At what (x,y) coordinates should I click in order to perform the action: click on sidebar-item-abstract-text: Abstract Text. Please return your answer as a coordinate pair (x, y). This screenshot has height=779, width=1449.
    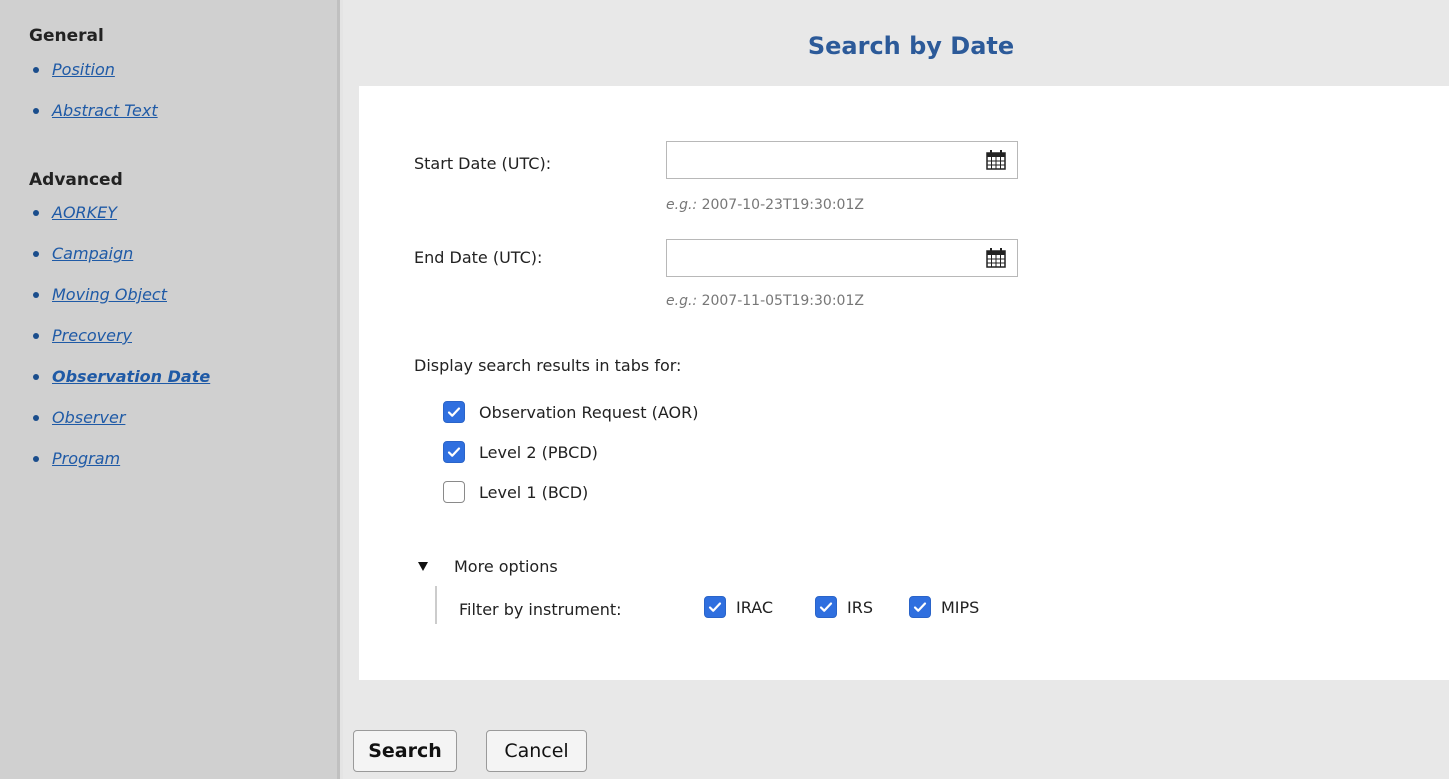
    Looking at the image, I should click on (95, 110).